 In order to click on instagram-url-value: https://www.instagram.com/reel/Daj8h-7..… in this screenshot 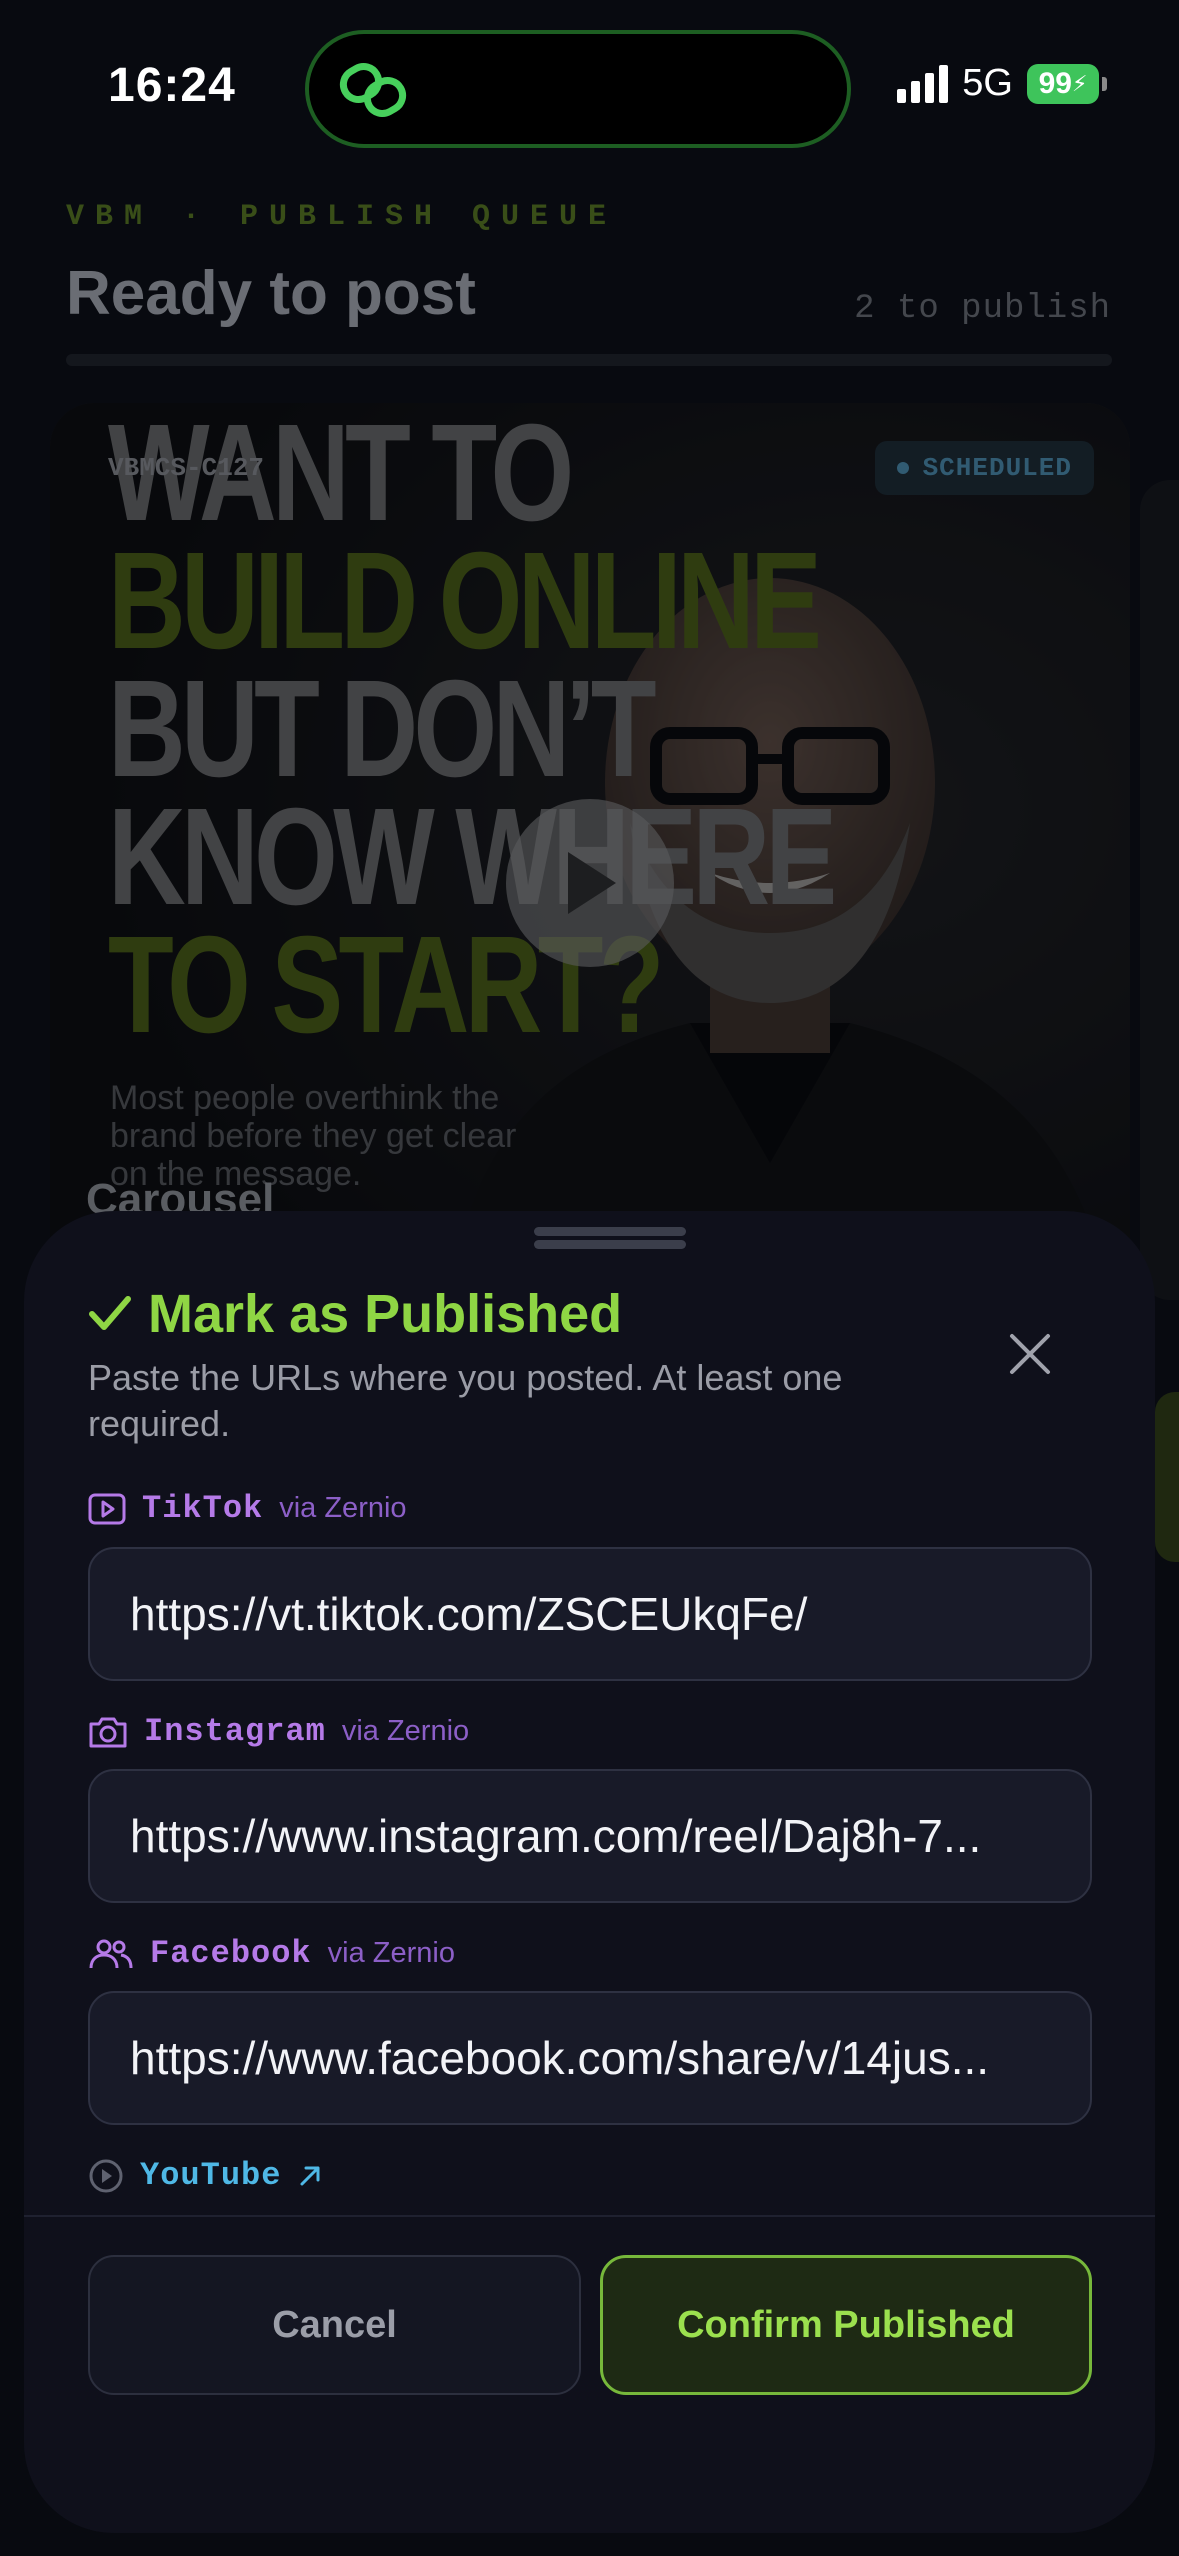, I will do `click(556, 1836)`.